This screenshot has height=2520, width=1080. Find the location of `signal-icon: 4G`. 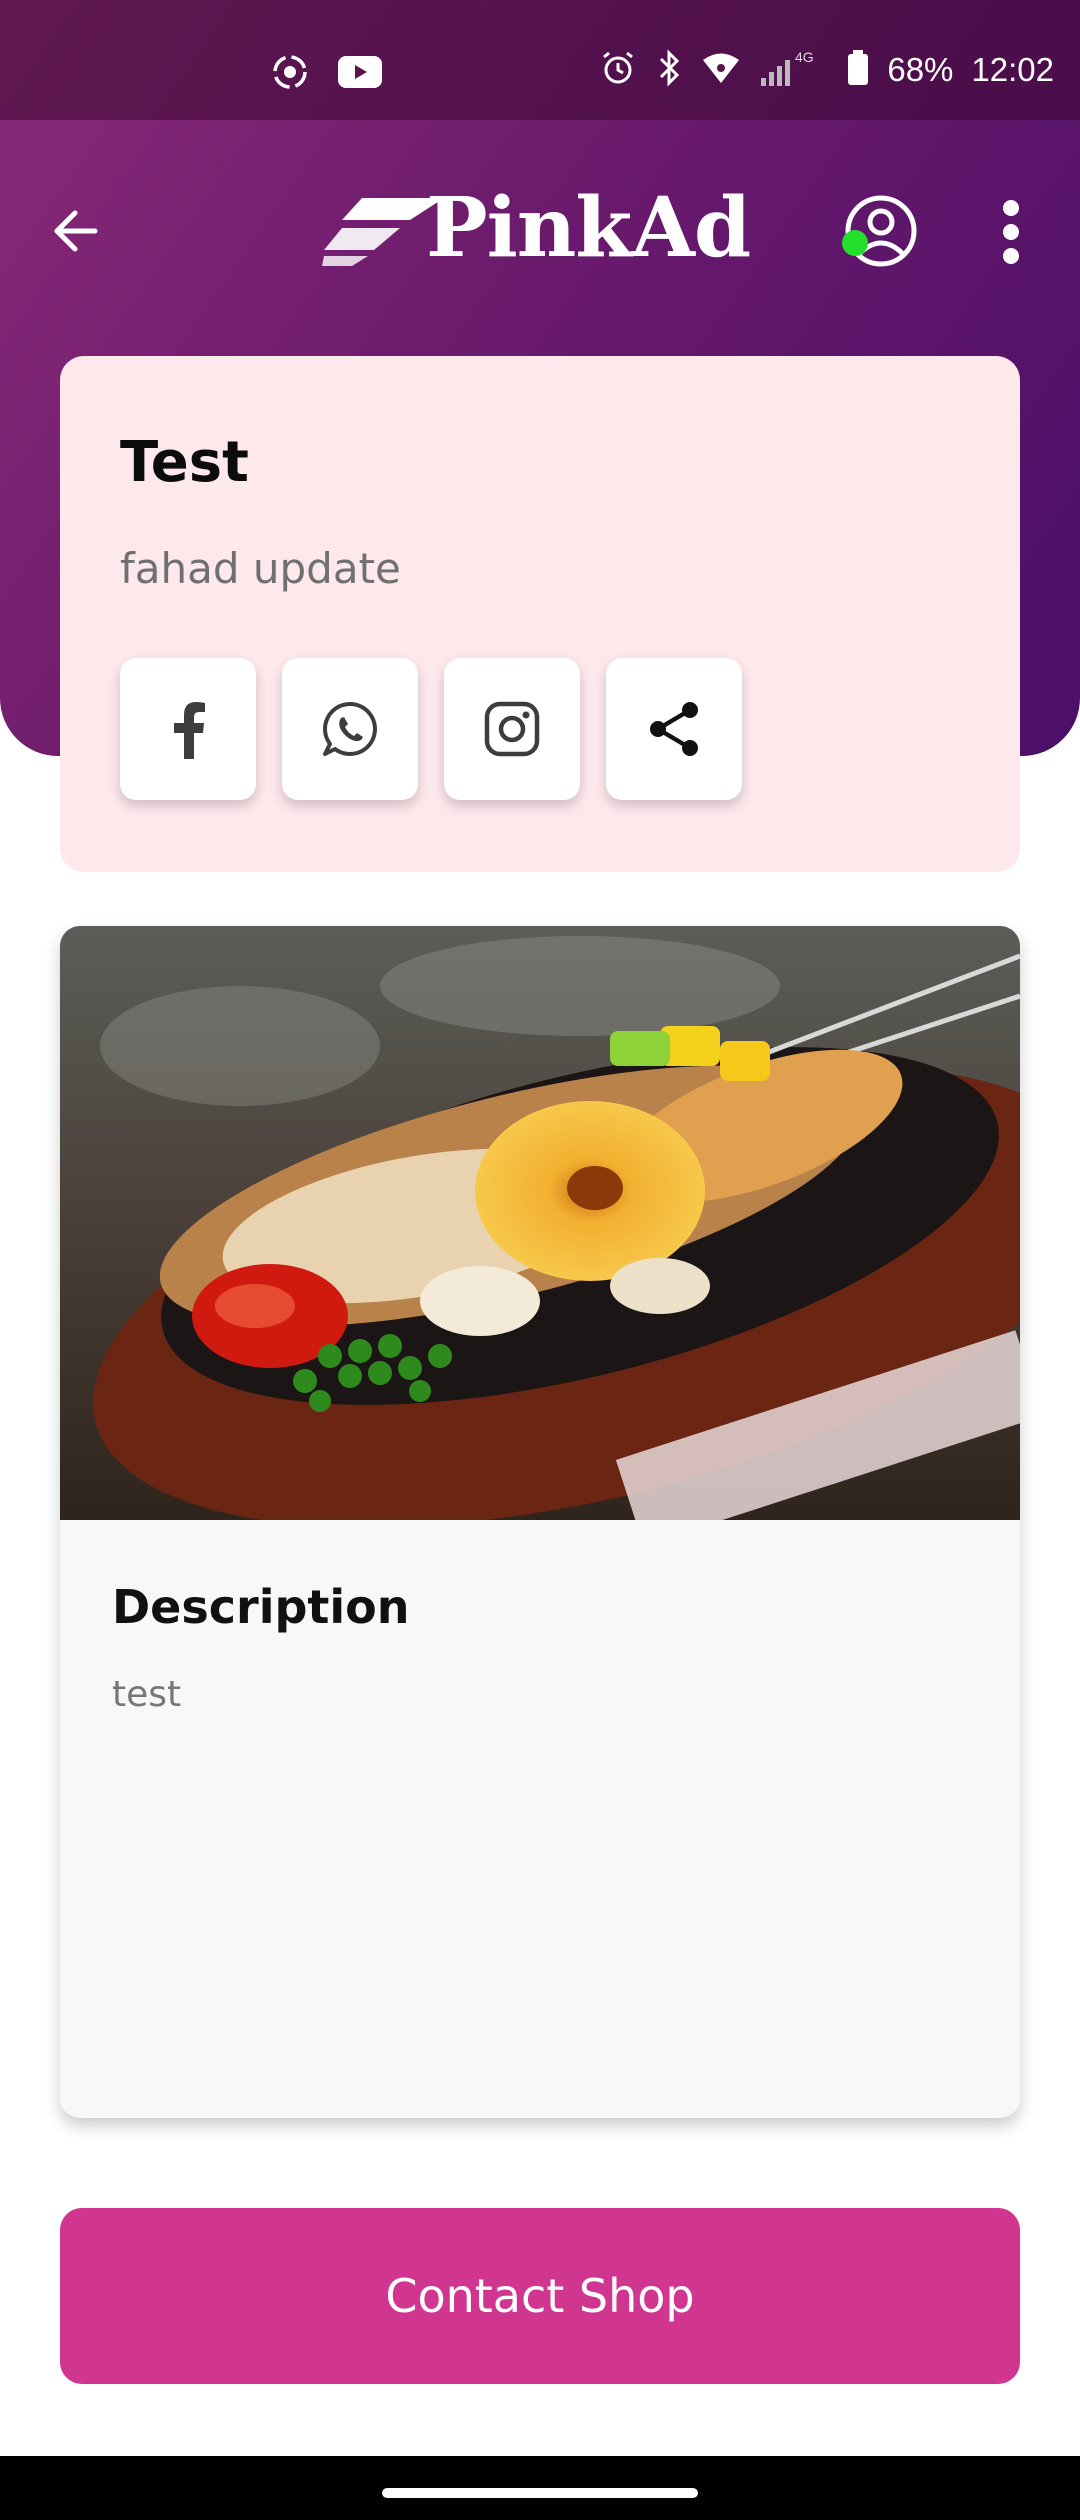

signal-icon: 4G is located at coordinates (794, 70).